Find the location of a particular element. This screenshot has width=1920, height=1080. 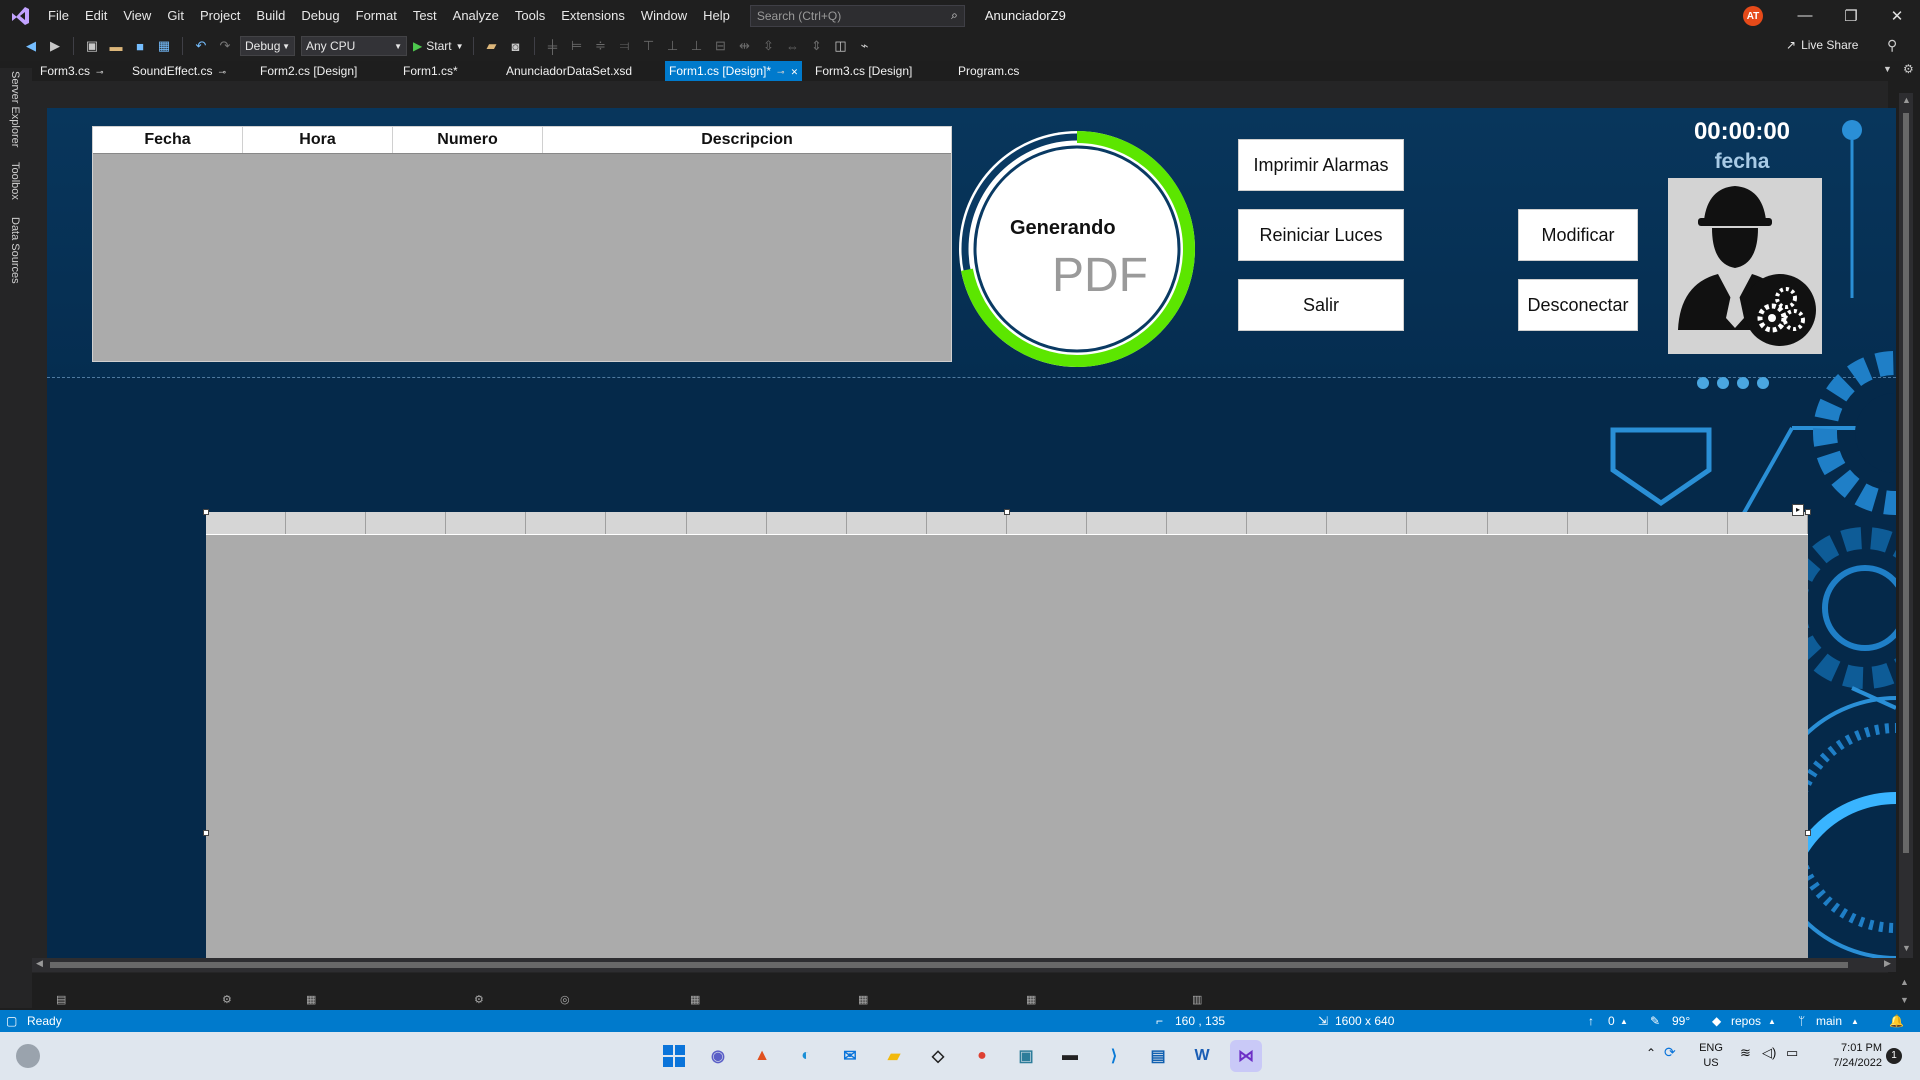

scroll-down-icon: ▼ is located at coordinates (1906, 948).